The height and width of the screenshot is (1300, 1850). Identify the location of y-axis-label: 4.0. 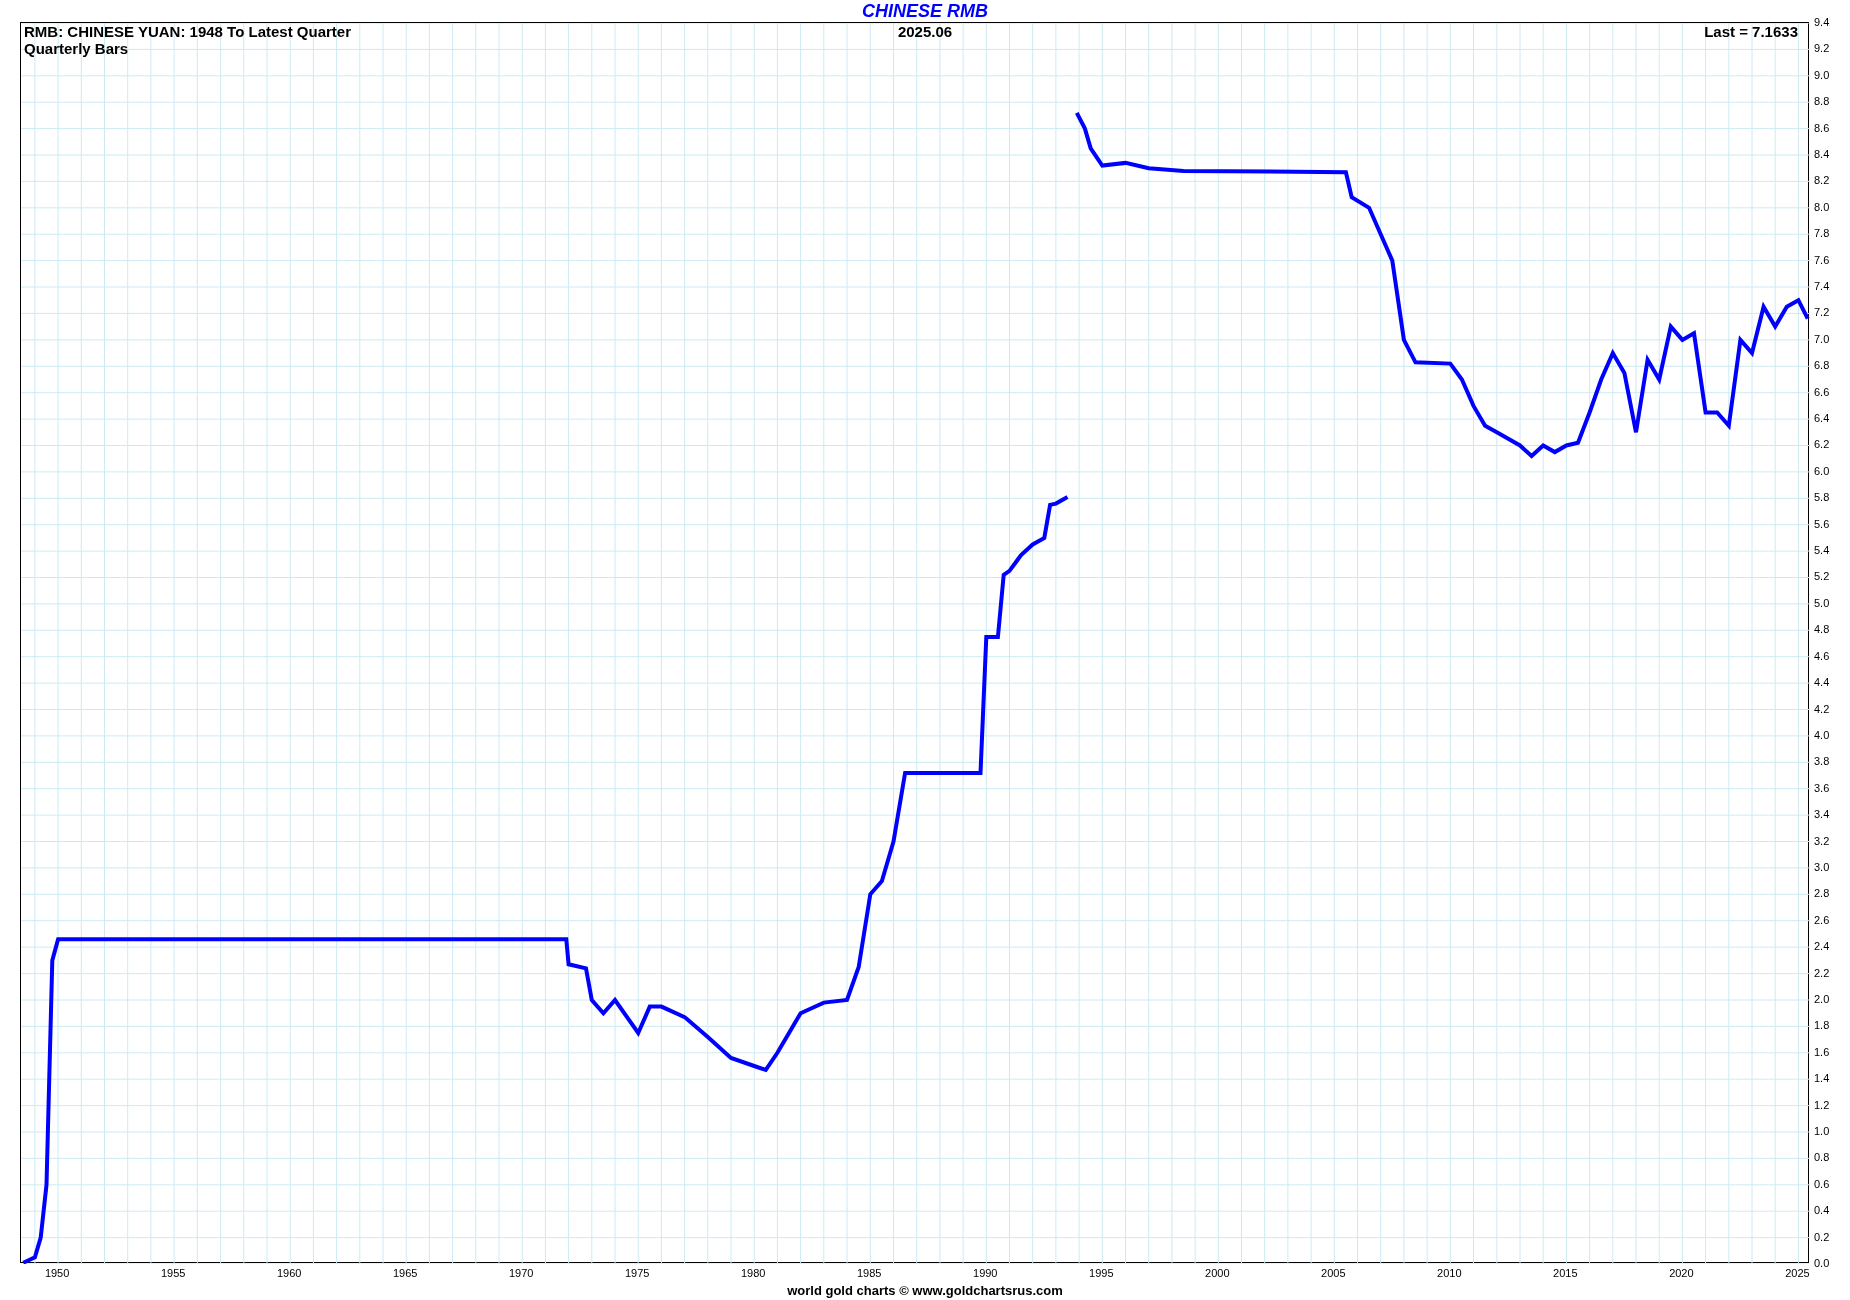
(1822, 734).